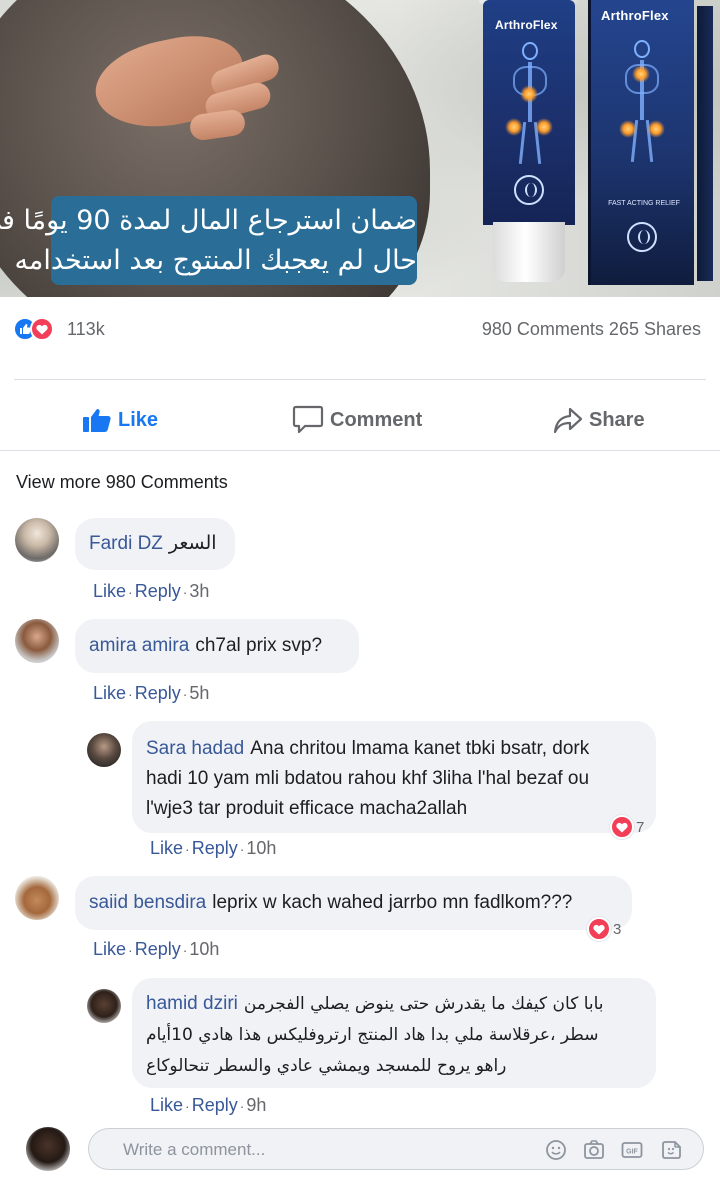 This screenshot has height=1182, width=720. What do you see at coordinates (259, 645) in the screenshot?
I see `comment-text: ch7al prix svp?` at bounding box center [259, 645].